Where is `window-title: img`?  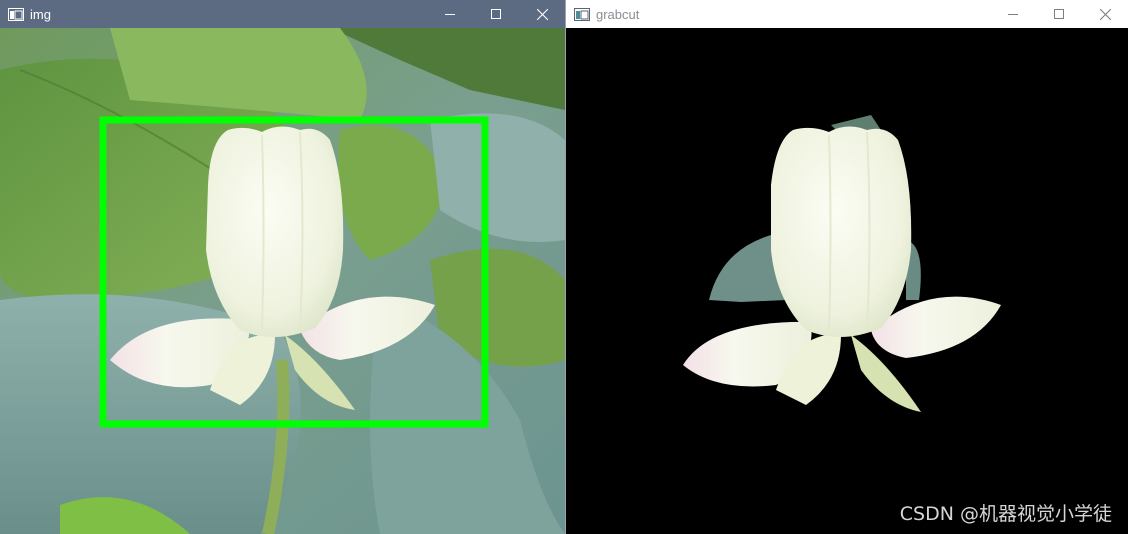
window-title: img is located at coordinates (40, 14).